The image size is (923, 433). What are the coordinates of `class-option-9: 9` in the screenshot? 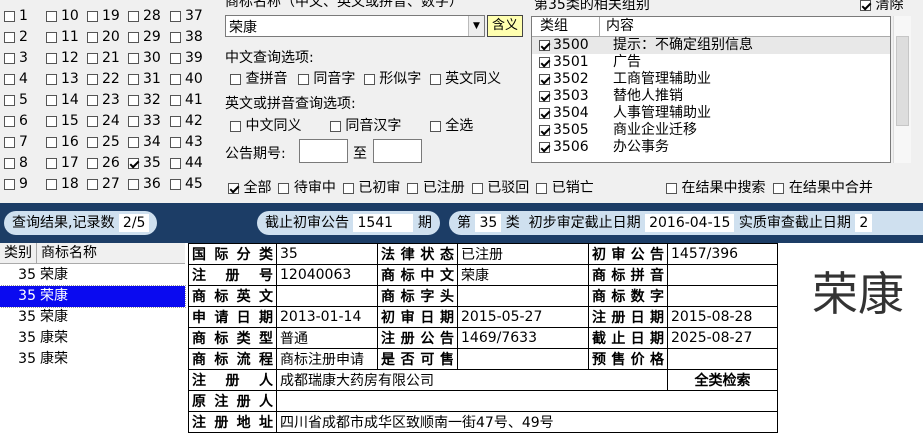 It's located at (16, 184).